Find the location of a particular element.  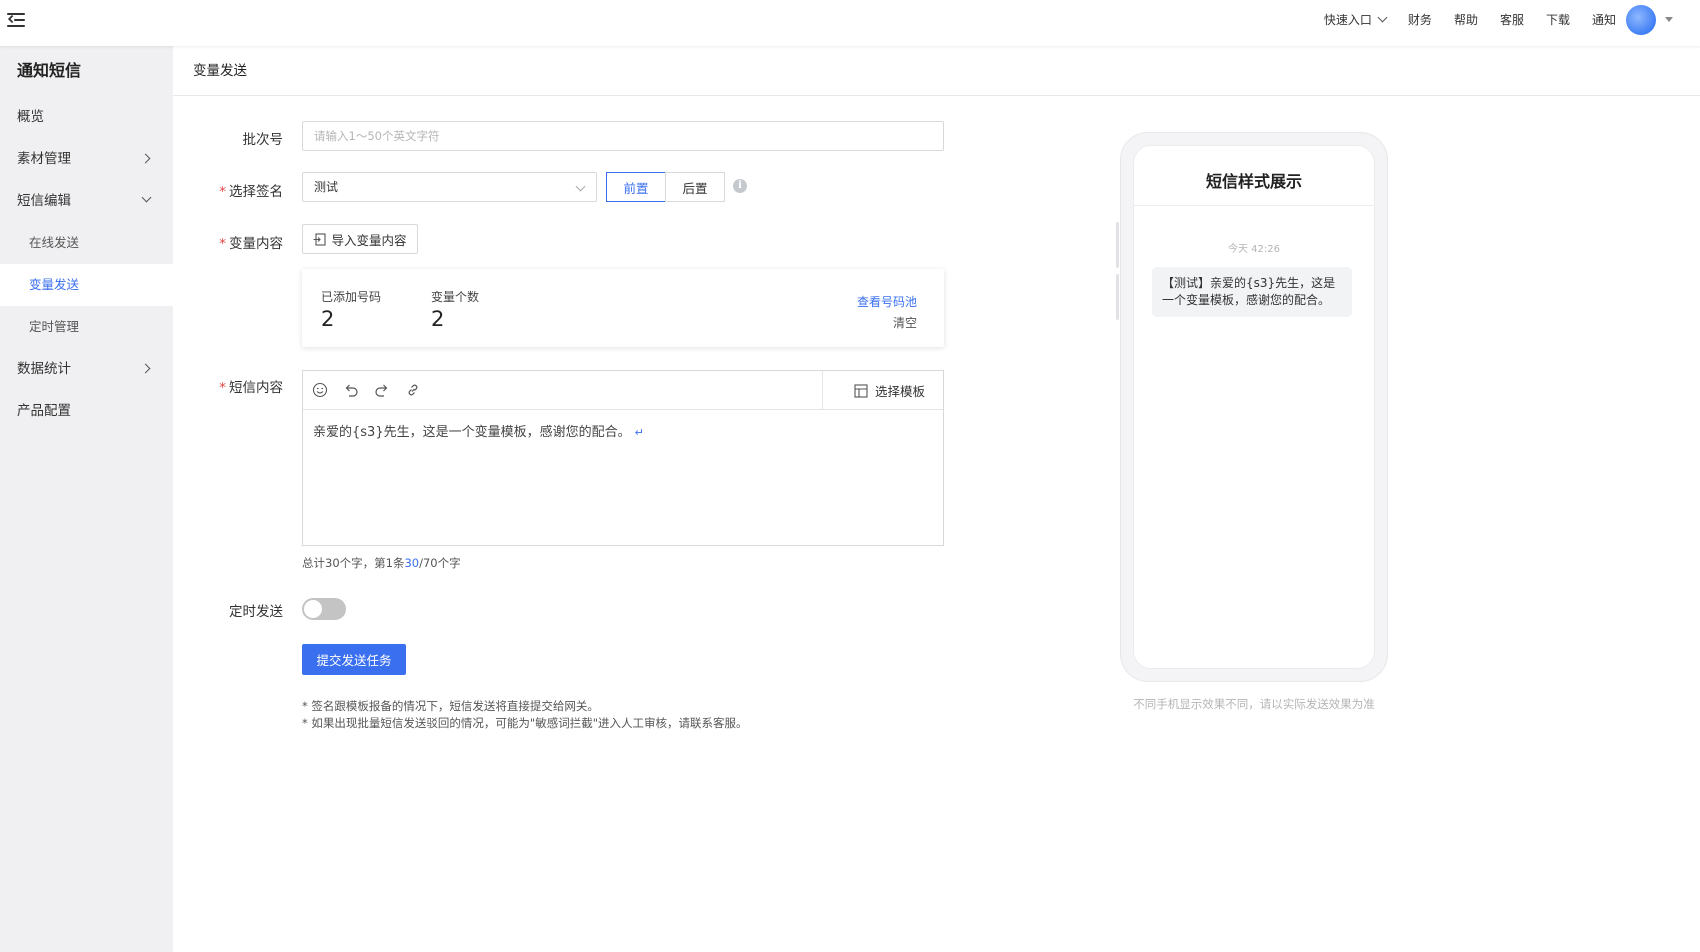

counter-prefix: 总计30个字，第1条 is located at coordinates (353, 563).